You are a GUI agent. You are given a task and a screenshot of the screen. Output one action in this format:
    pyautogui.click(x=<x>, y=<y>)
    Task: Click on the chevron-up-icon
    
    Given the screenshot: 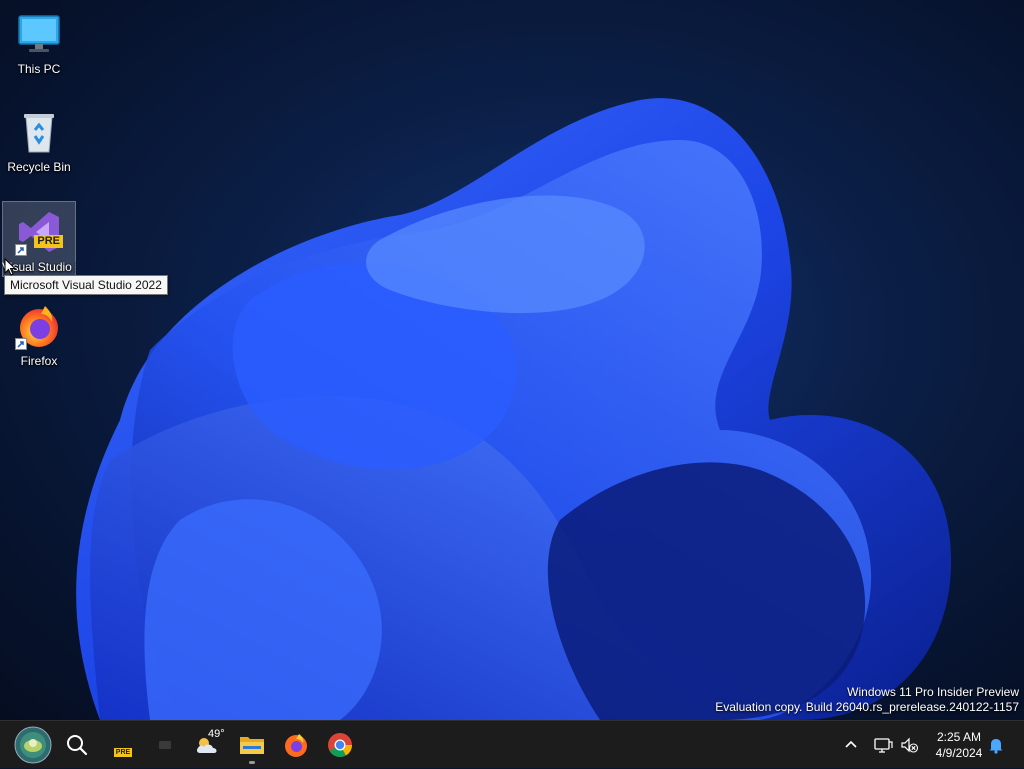 What is the action you would take?
    pyautogui.click(x=851, y=744)
    